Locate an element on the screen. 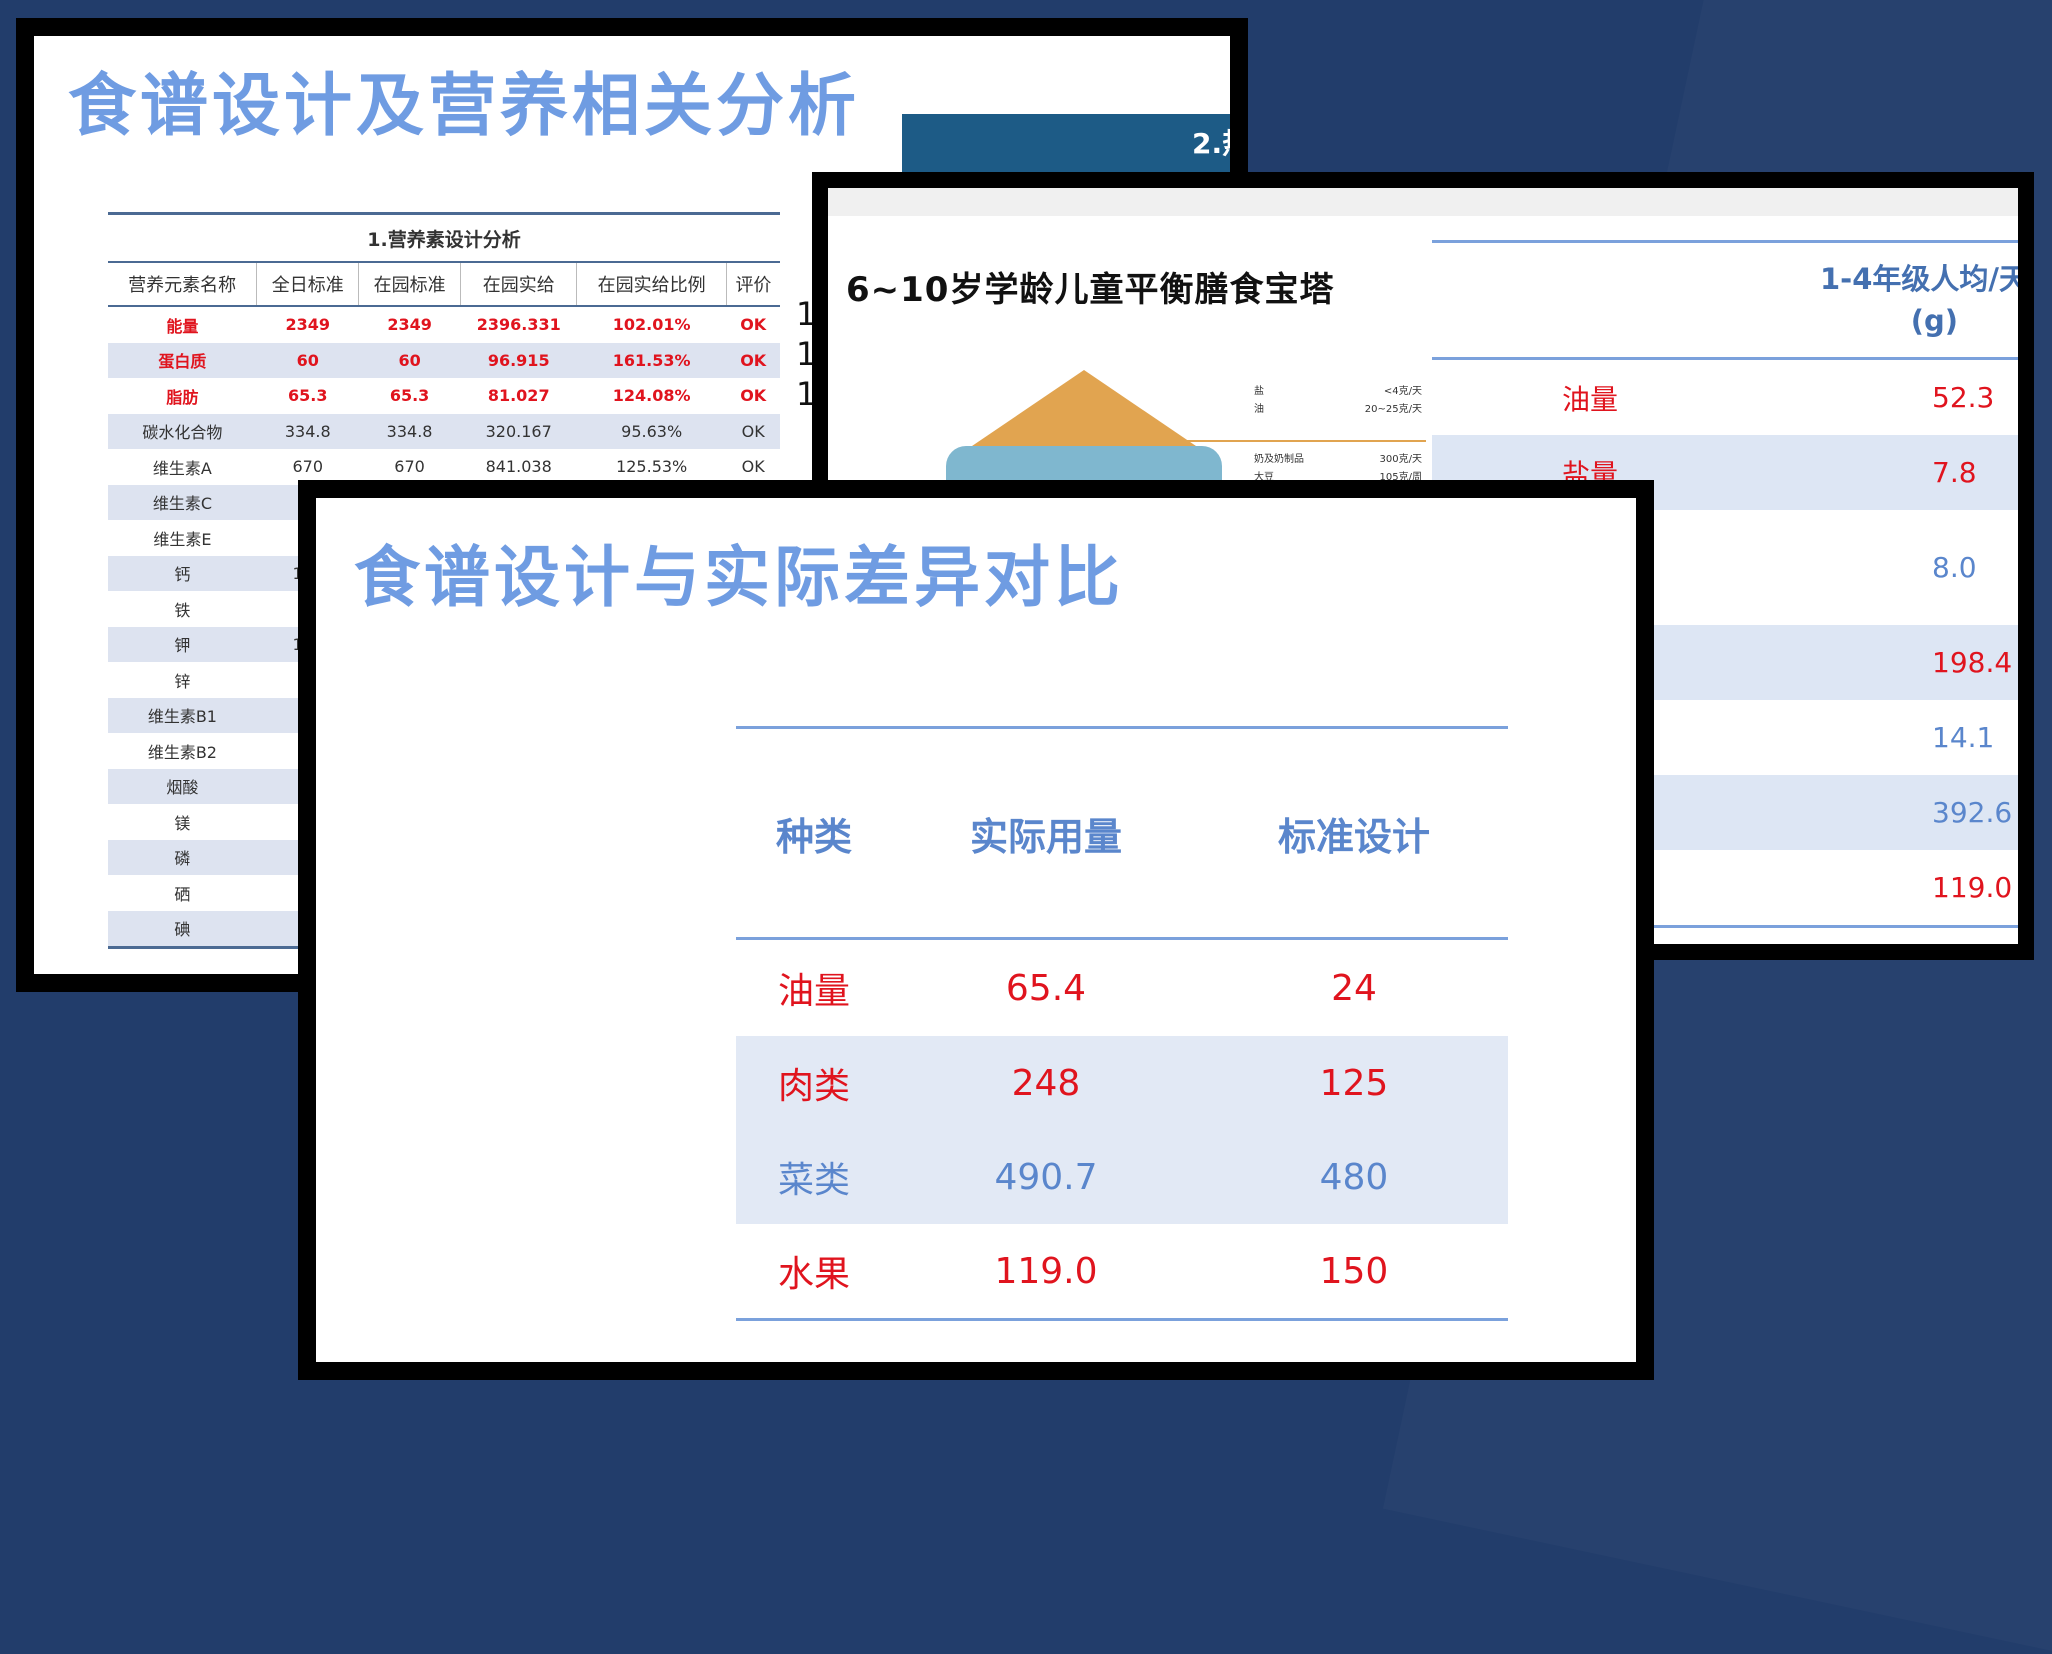  table-row: 蛋白质 60 60 96.915 161.53% OK is located at coordinates (444, 360).